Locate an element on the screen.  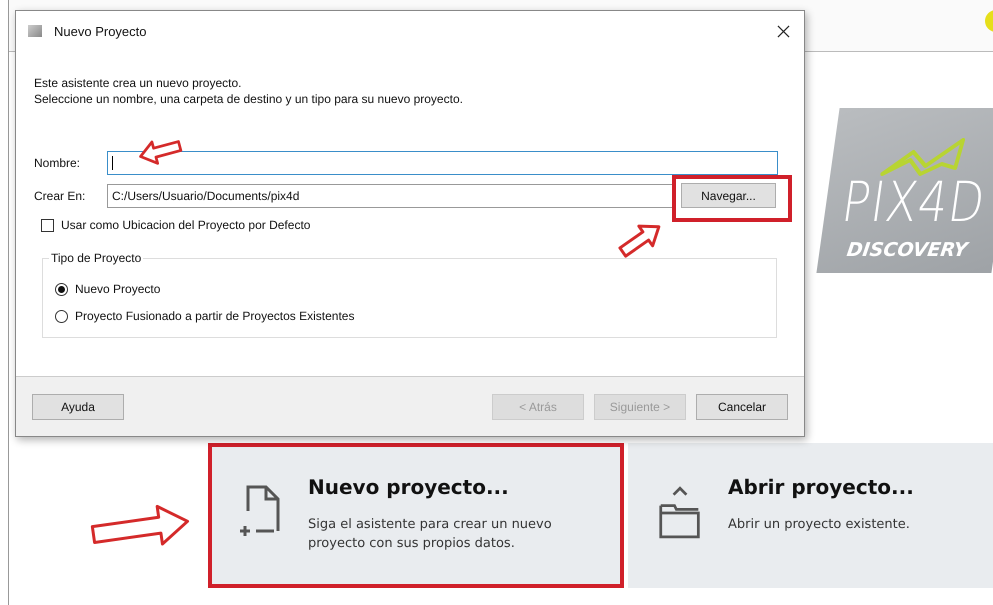
intro-text: Este asistente crea un nuevo proyecto. is located at coordinates (138, 83).